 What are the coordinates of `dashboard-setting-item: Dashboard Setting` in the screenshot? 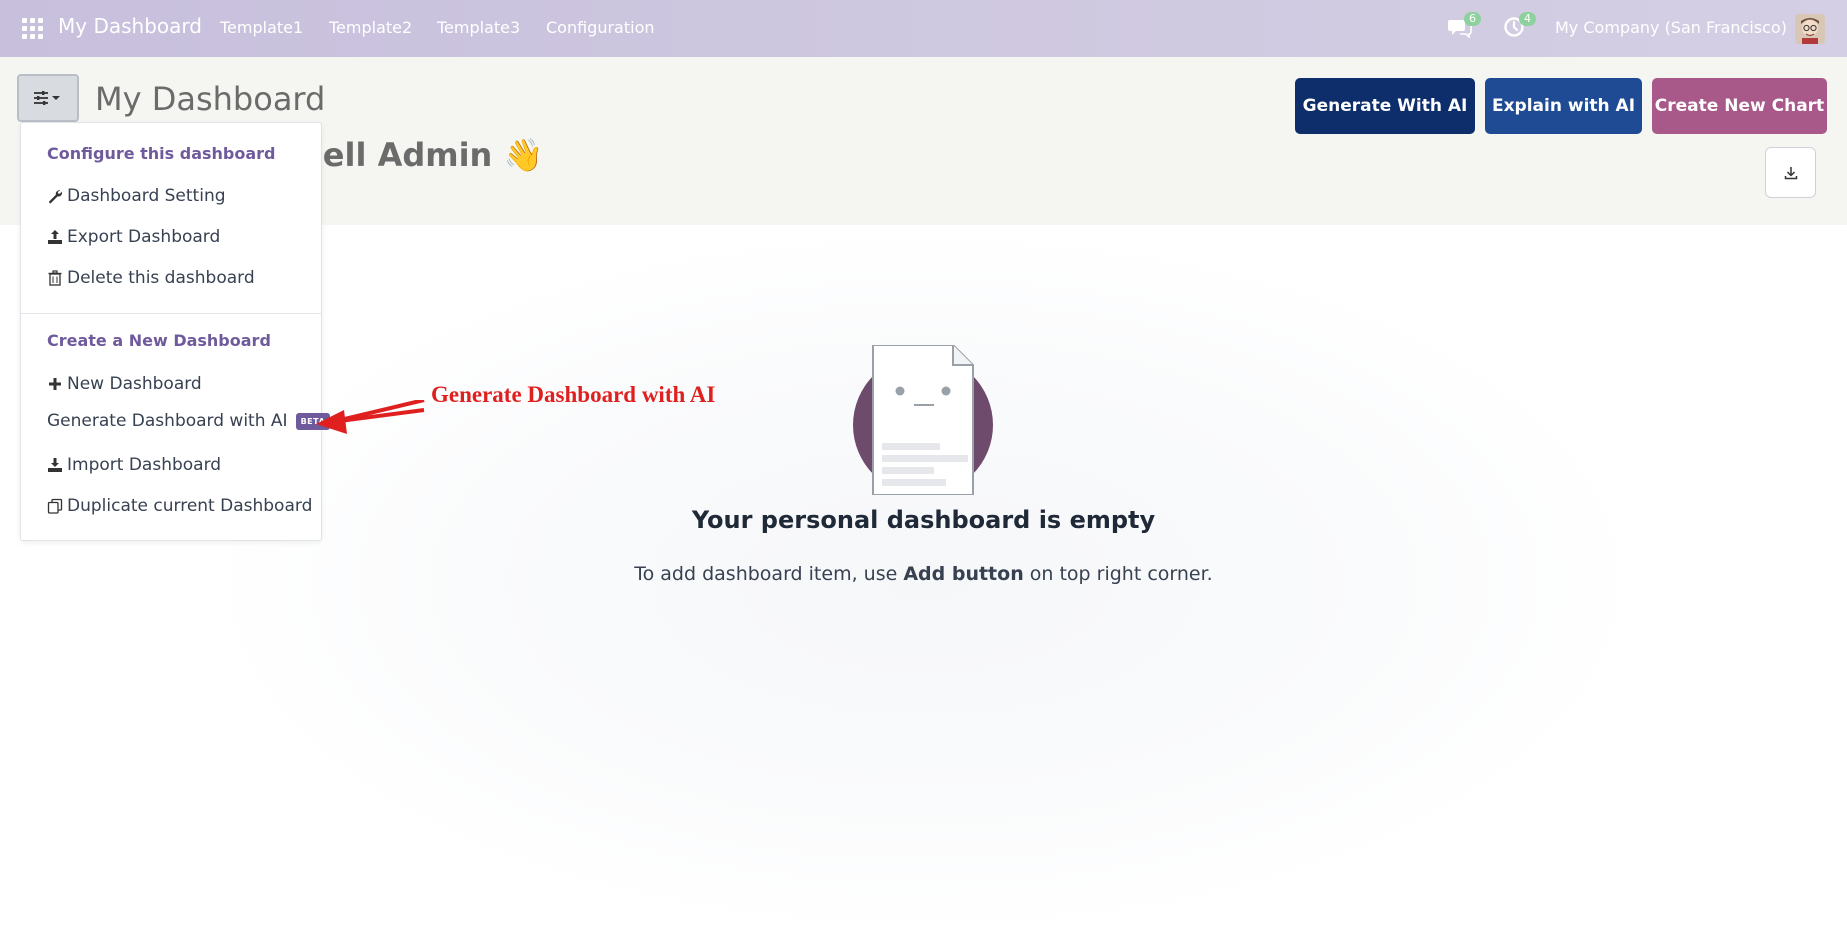 It's located at (136, 196).